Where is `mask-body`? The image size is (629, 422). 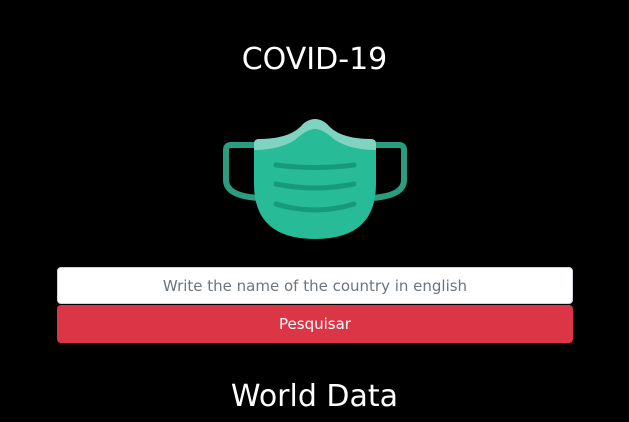 mask-body is located at coordinates (315, 179).